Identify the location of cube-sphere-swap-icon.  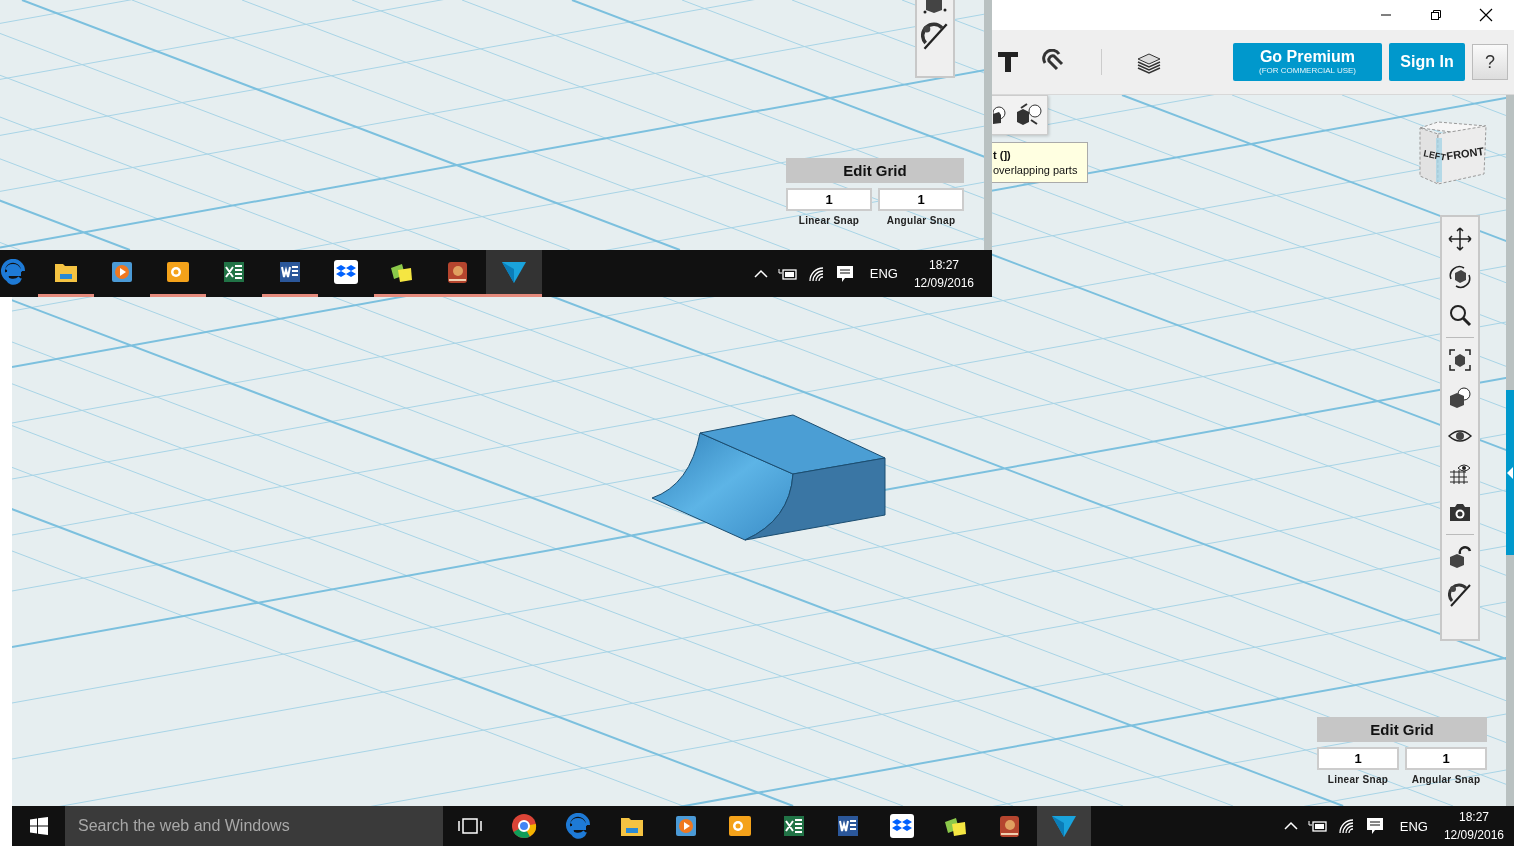
(1029, 115).